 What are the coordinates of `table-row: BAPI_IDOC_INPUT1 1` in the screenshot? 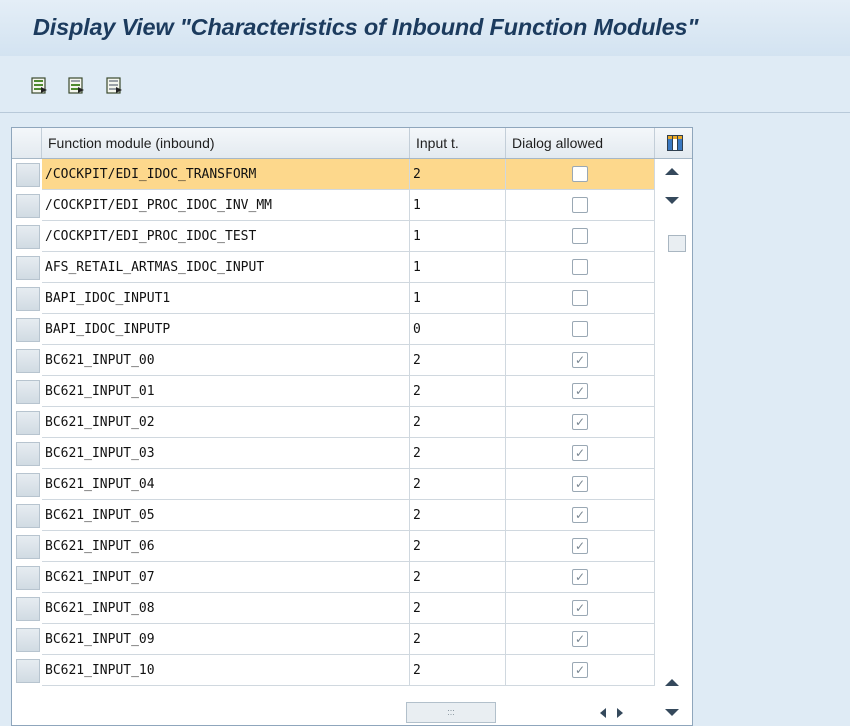 It's located at (352, 298).